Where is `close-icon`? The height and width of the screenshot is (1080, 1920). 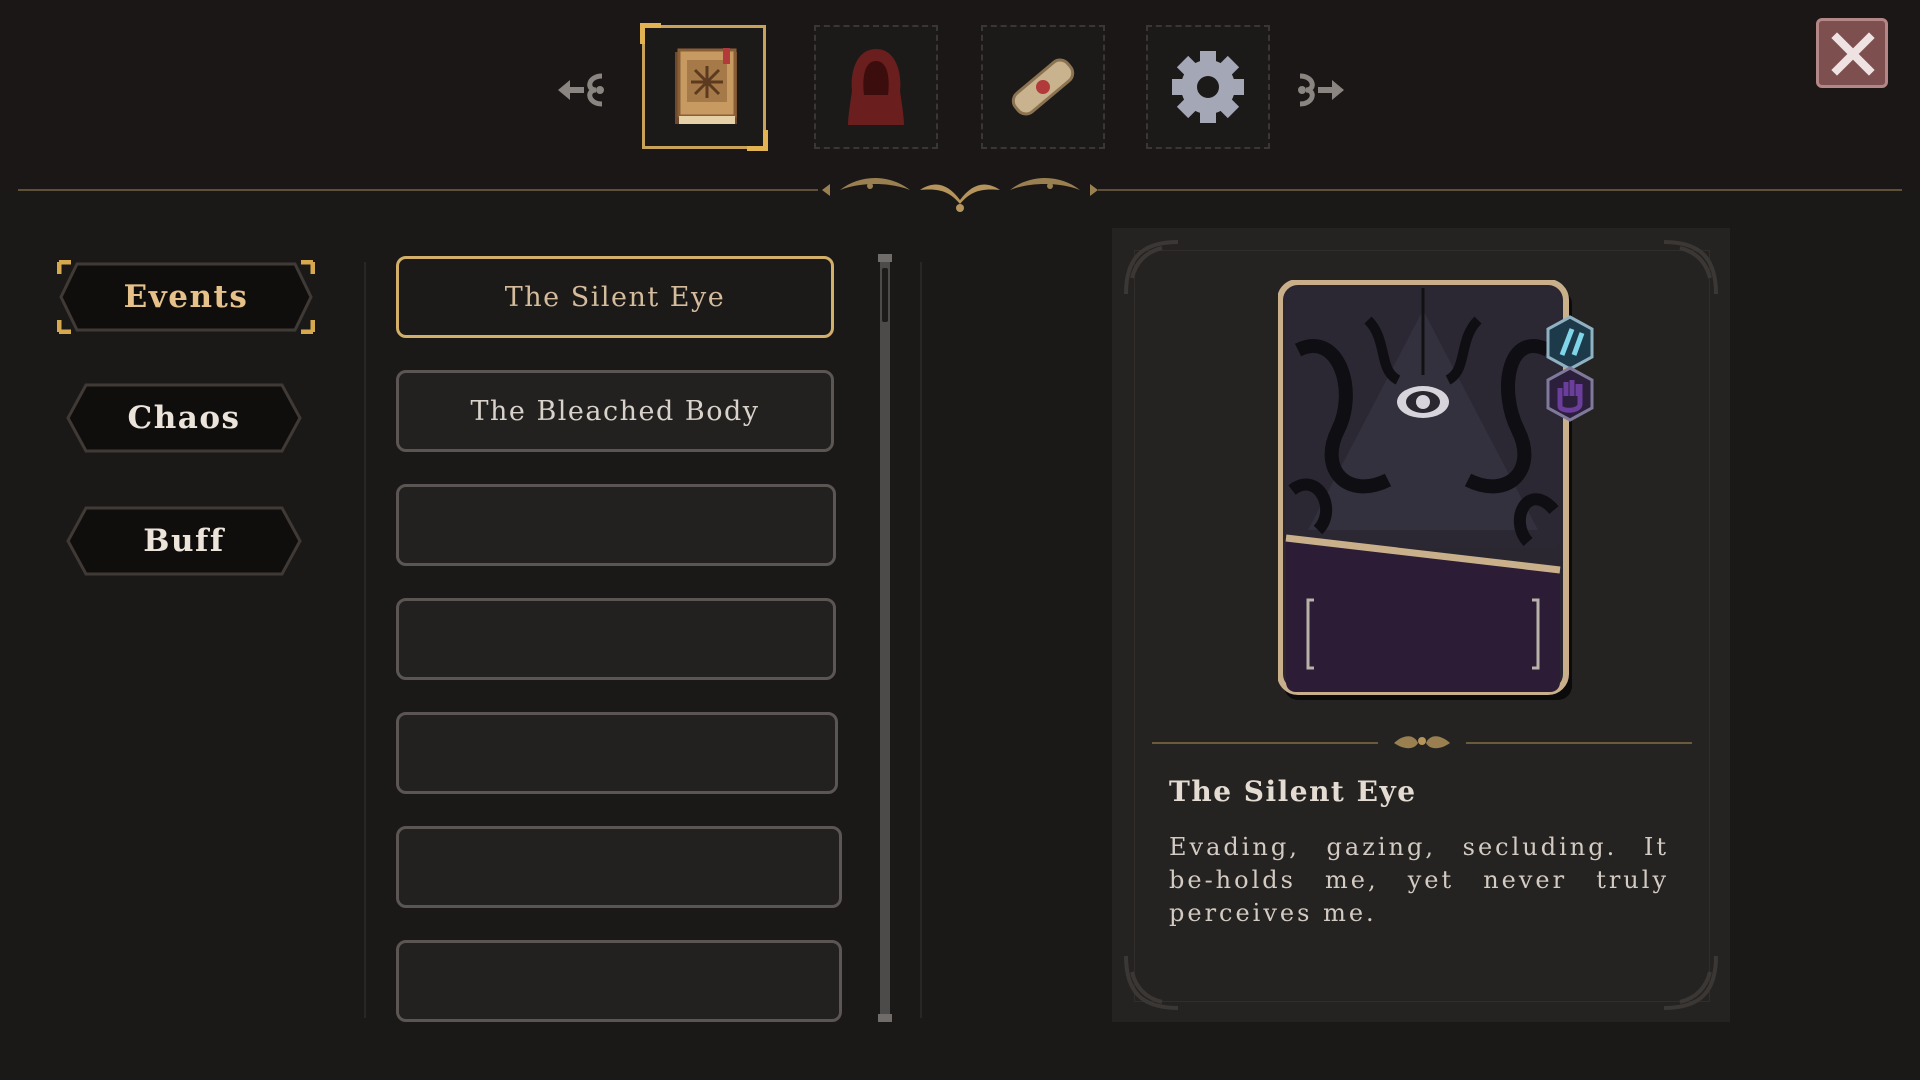
close-icon is located at coordinates (1853, 54).